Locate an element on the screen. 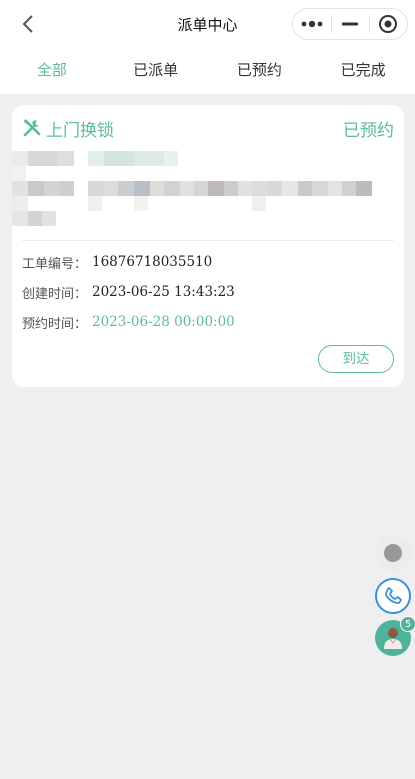 This screenshot has height=779, width=415. phone-button is located at coordinates (393, 596).